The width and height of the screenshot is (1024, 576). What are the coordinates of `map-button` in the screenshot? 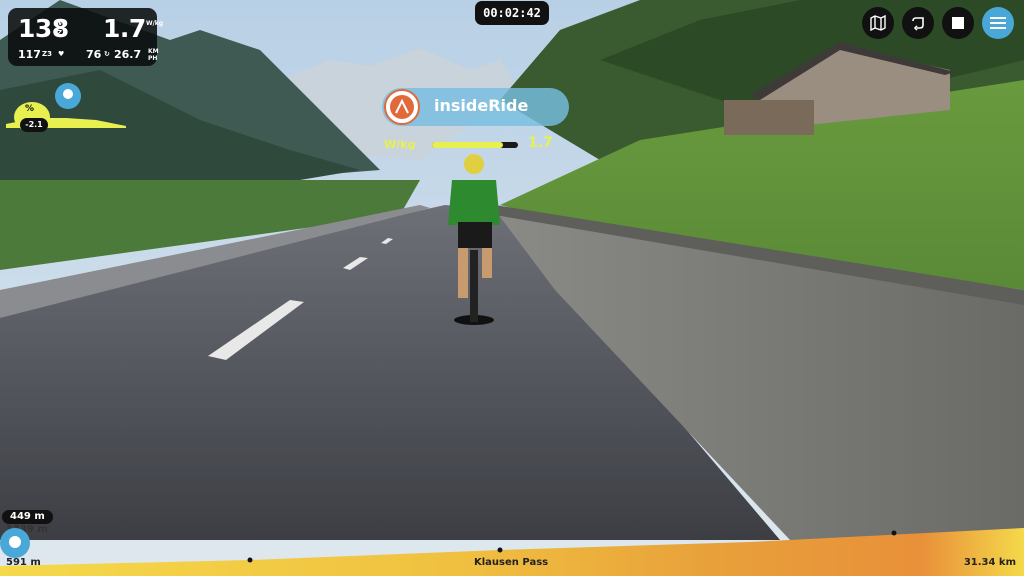 It's located at (878, 23).